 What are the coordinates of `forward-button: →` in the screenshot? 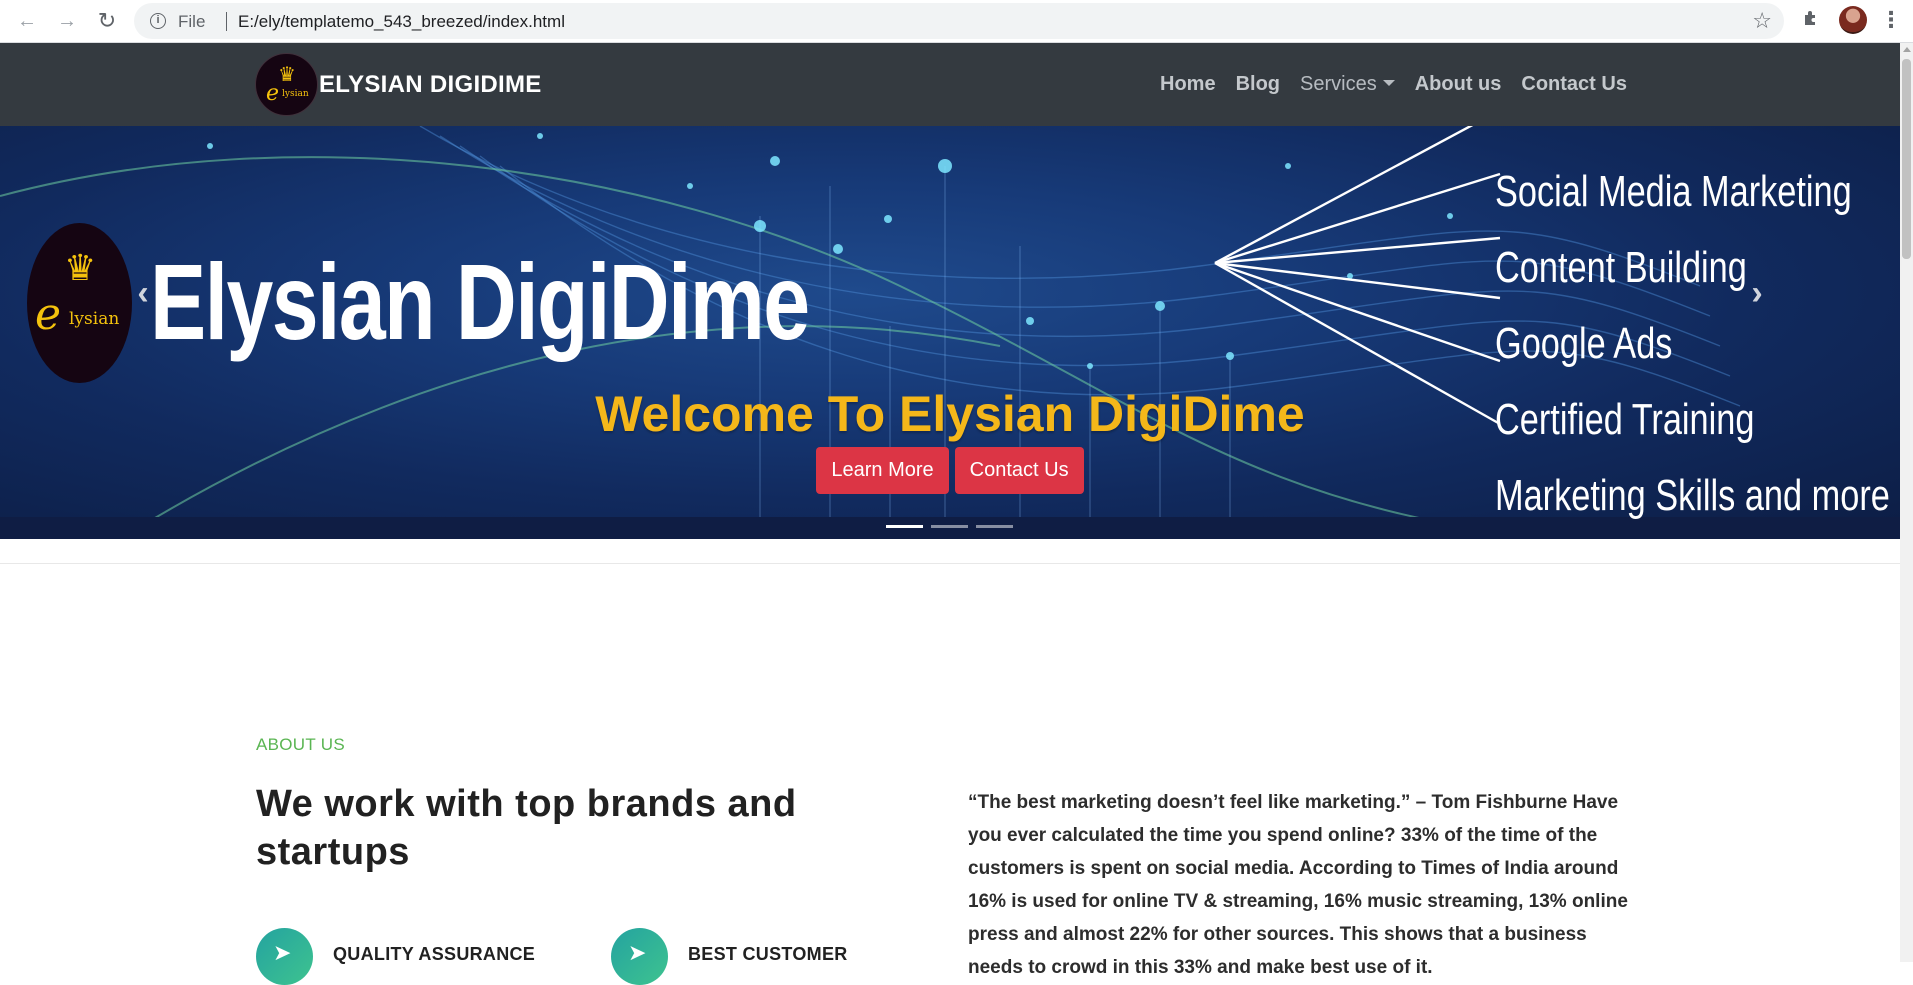 It's located at (67, 21).